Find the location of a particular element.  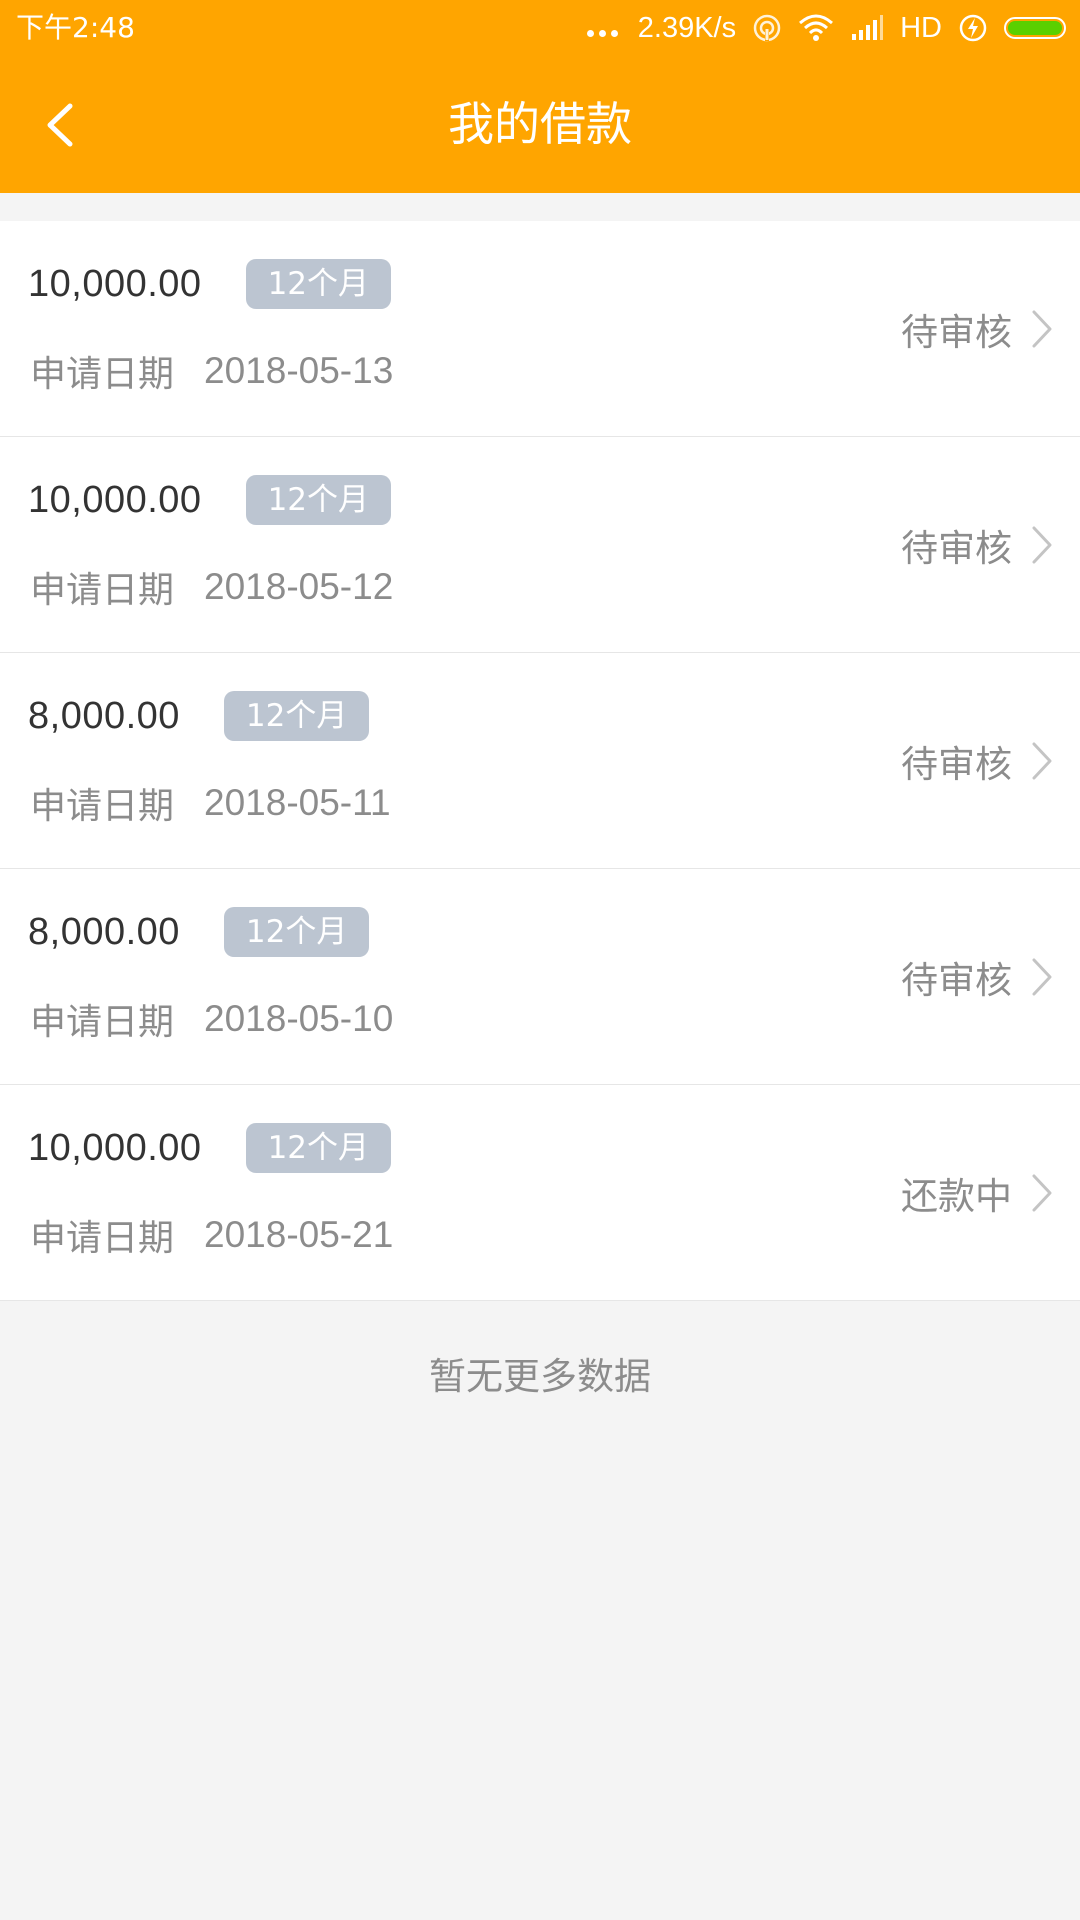

date-row: 申请日期 2018-05-11 is located at coordinates (210, 803).